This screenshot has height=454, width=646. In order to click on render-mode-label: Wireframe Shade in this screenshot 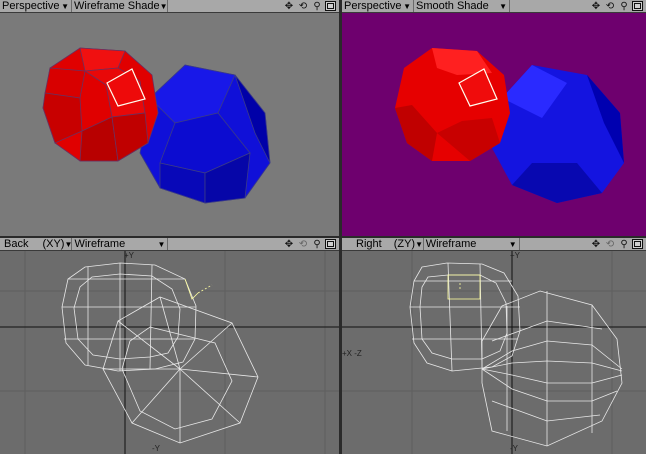, I will do `click(117, 6)`.